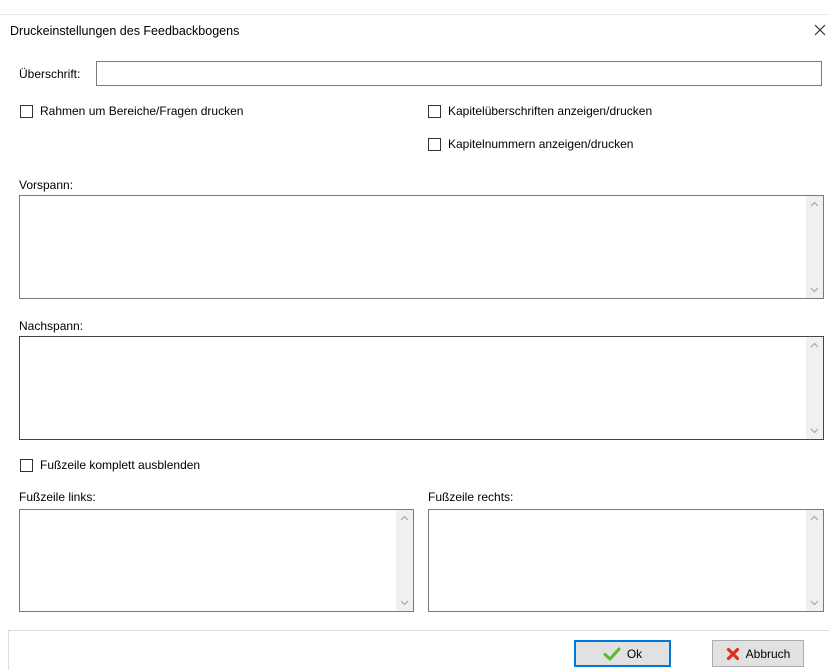 The height and width of the screenshot is (670, 829). Describe the element at coordinates (208, 560) in the screenshot. I see `footer-left-text-area` at that location.